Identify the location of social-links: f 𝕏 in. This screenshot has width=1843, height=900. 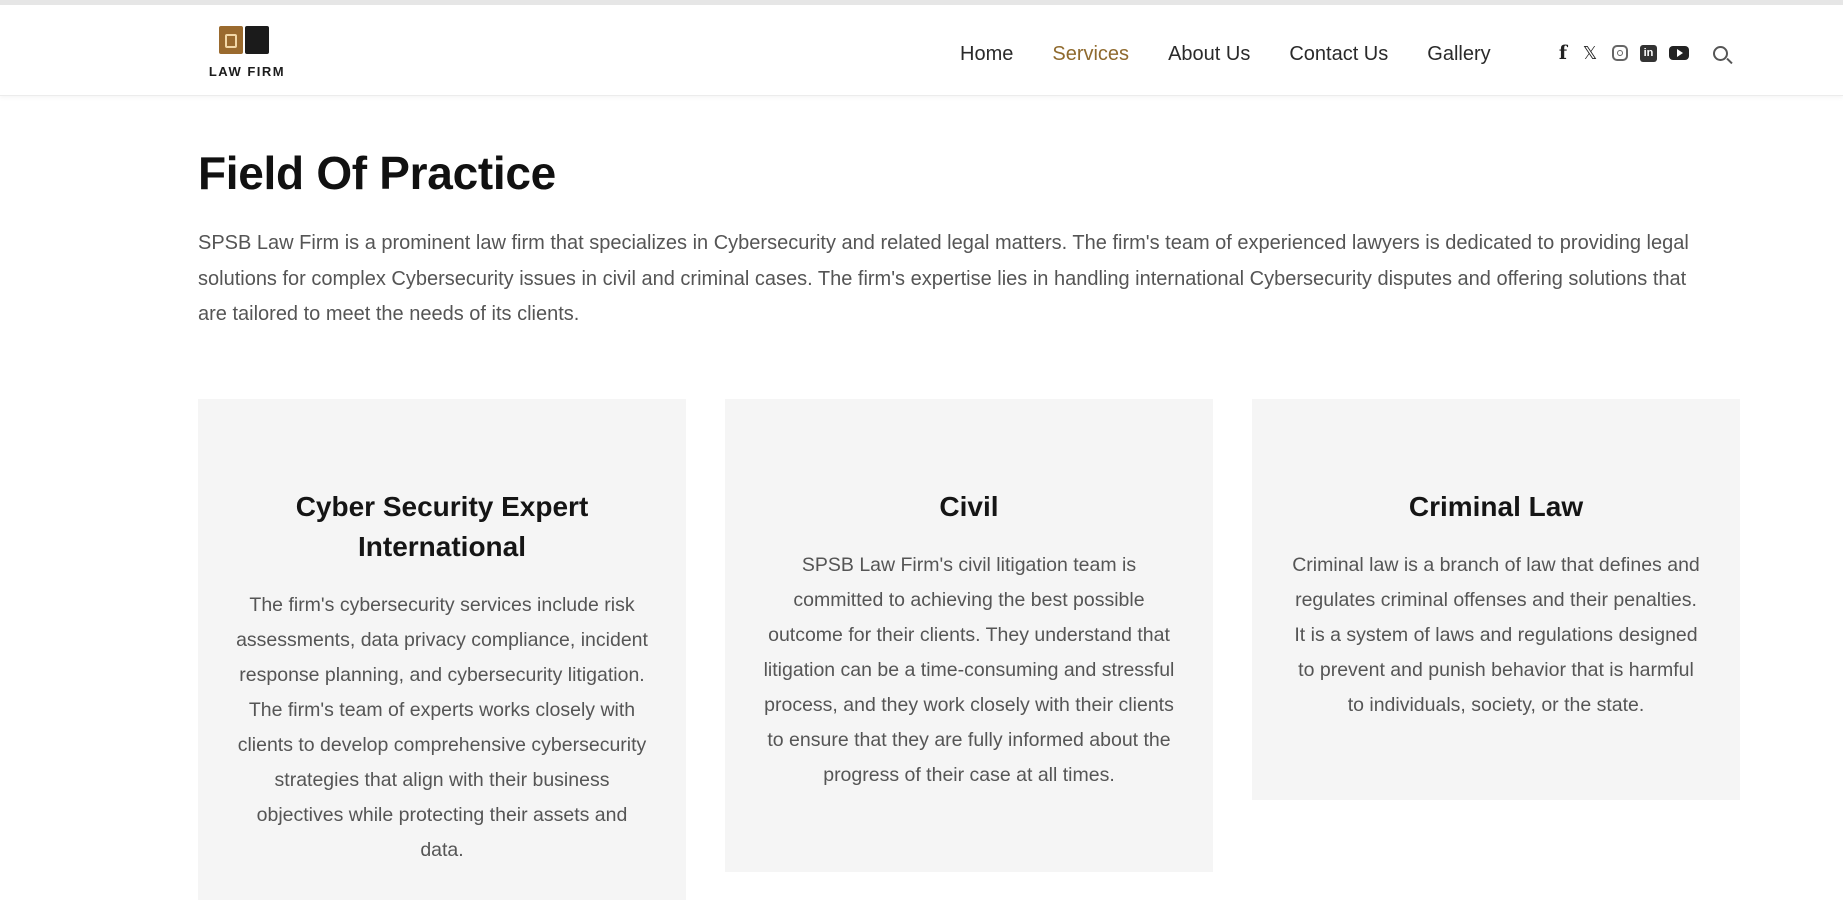
(1649, 53).